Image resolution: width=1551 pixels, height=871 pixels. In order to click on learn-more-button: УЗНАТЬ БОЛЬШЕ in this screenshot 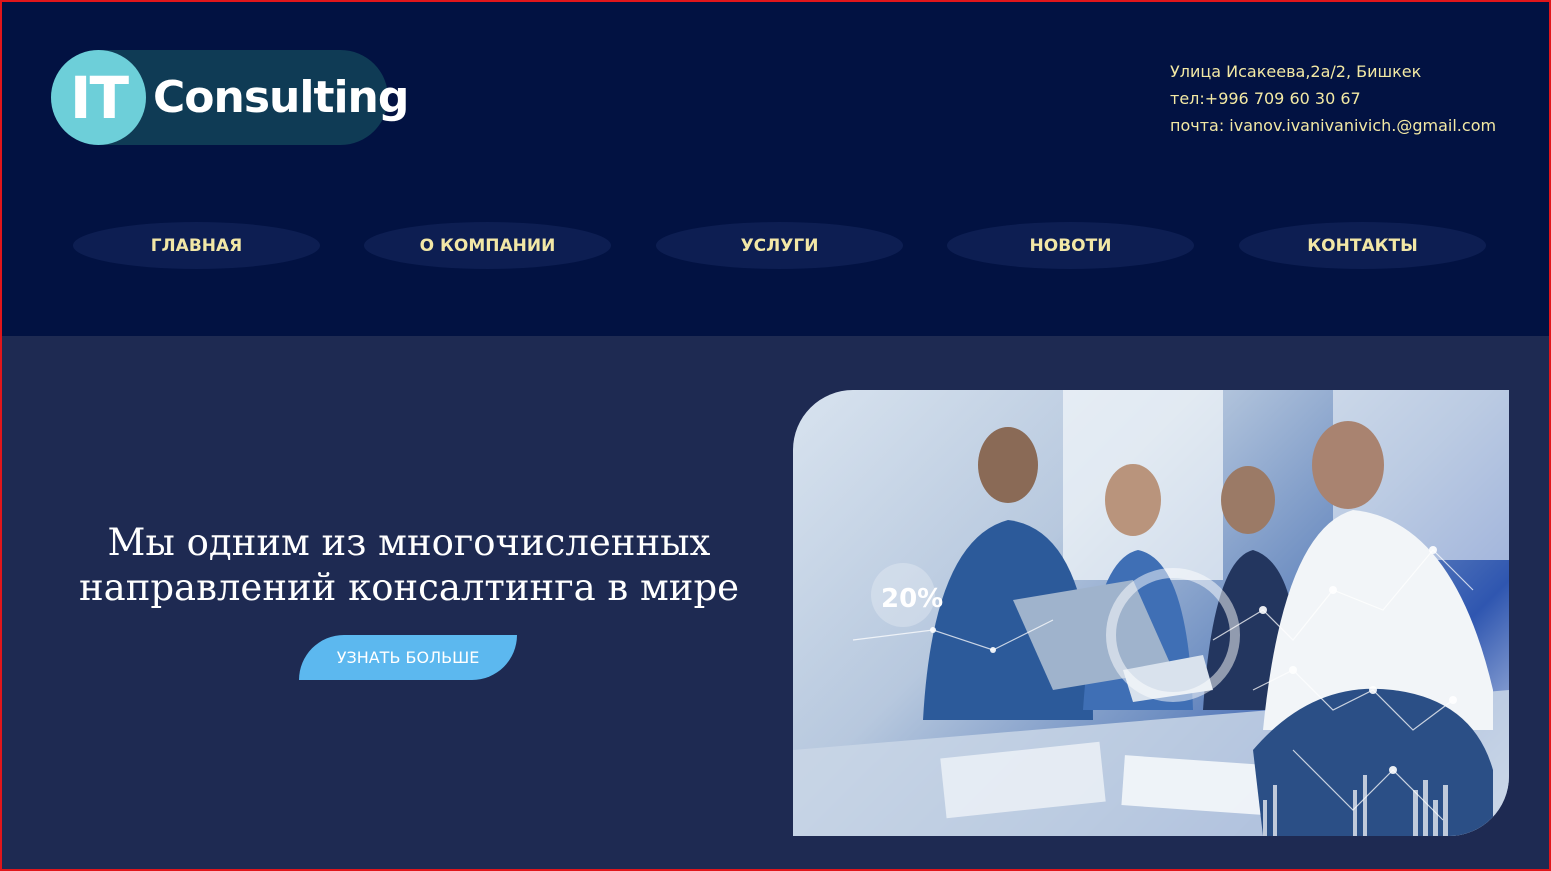, I will do `click(408, 657)`.